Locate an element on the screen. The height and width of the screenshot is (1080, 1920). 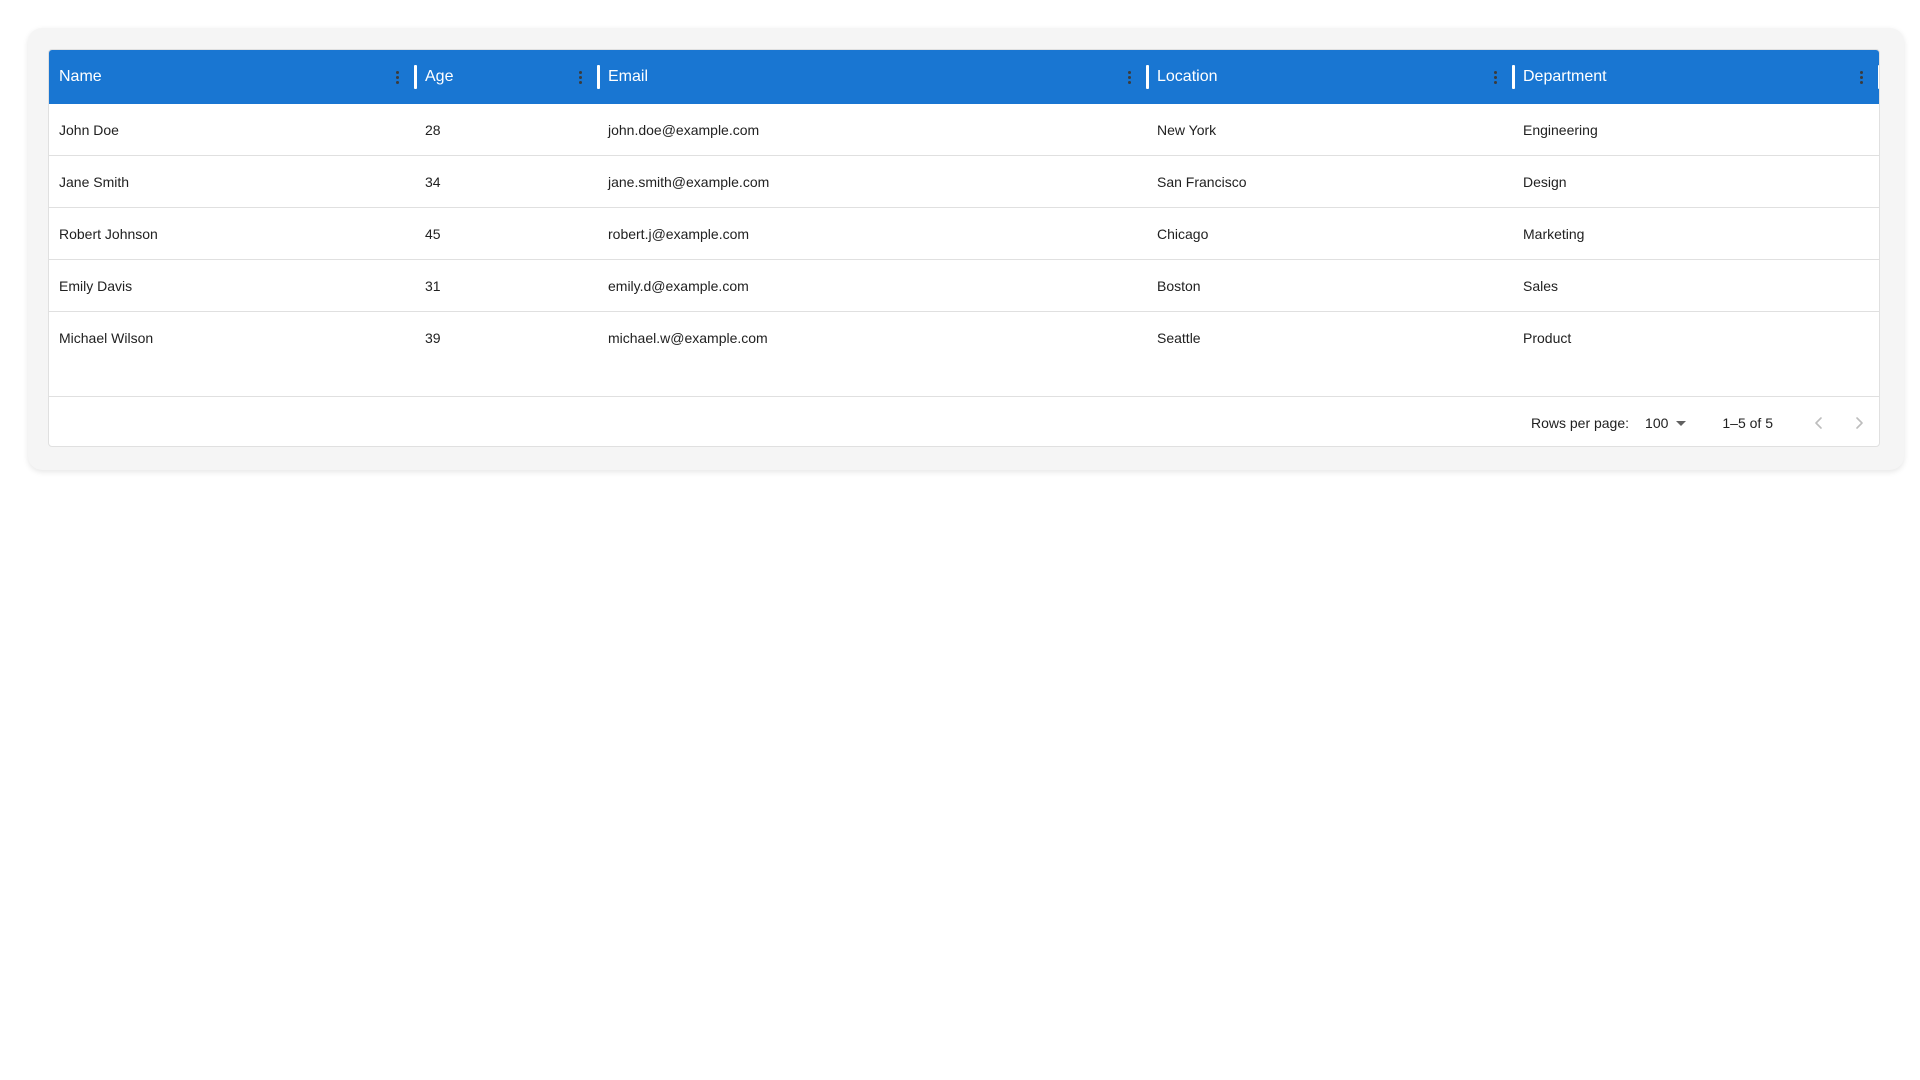
cell-department: Engineering is located at coordinates (1696, 130).